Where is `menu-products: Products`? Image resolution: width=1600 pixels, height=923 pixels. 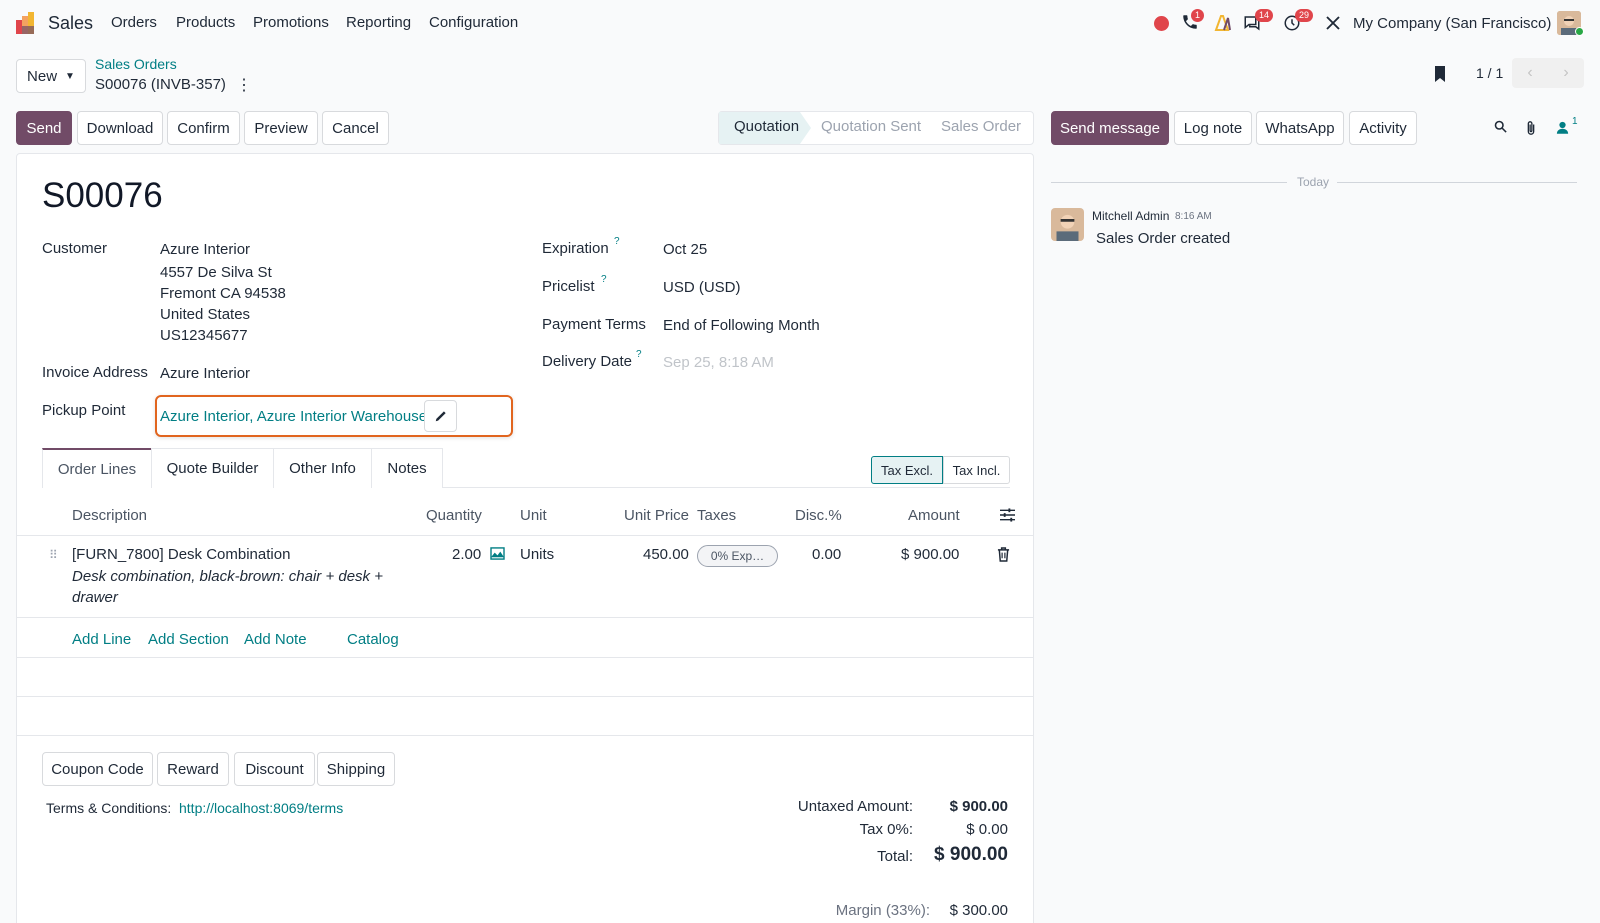 menu-products: Products is located at coordinates (205, 22).